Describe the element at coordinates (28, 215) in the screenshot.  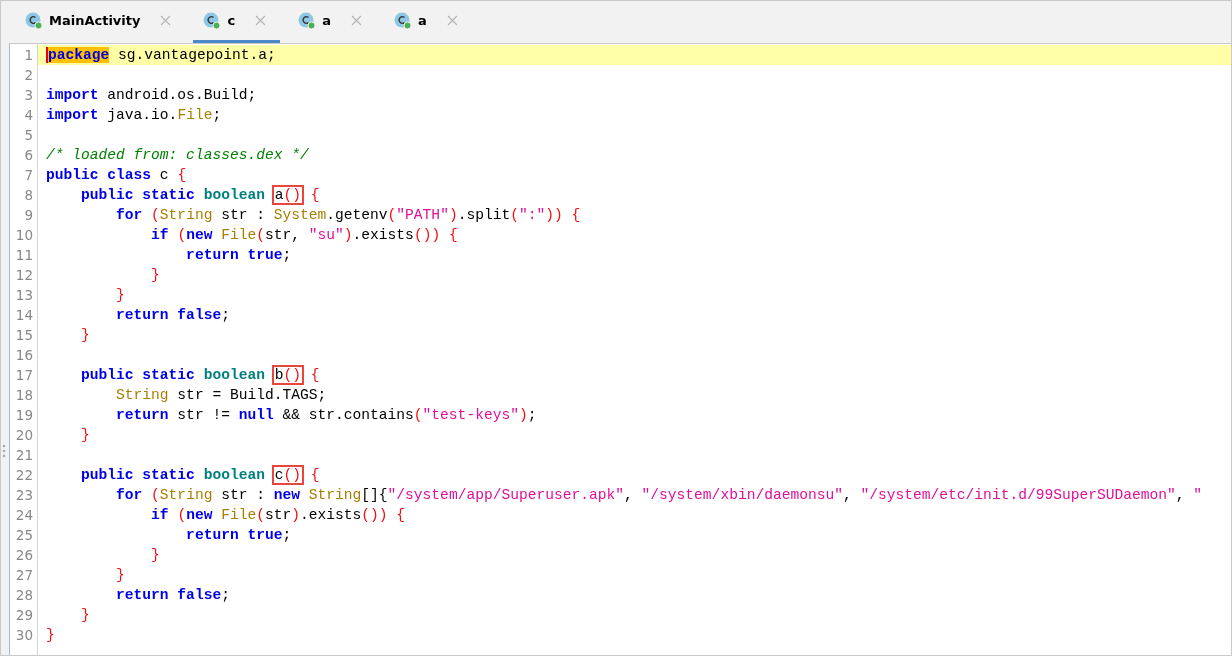
I see `line-number: 9` at that location.